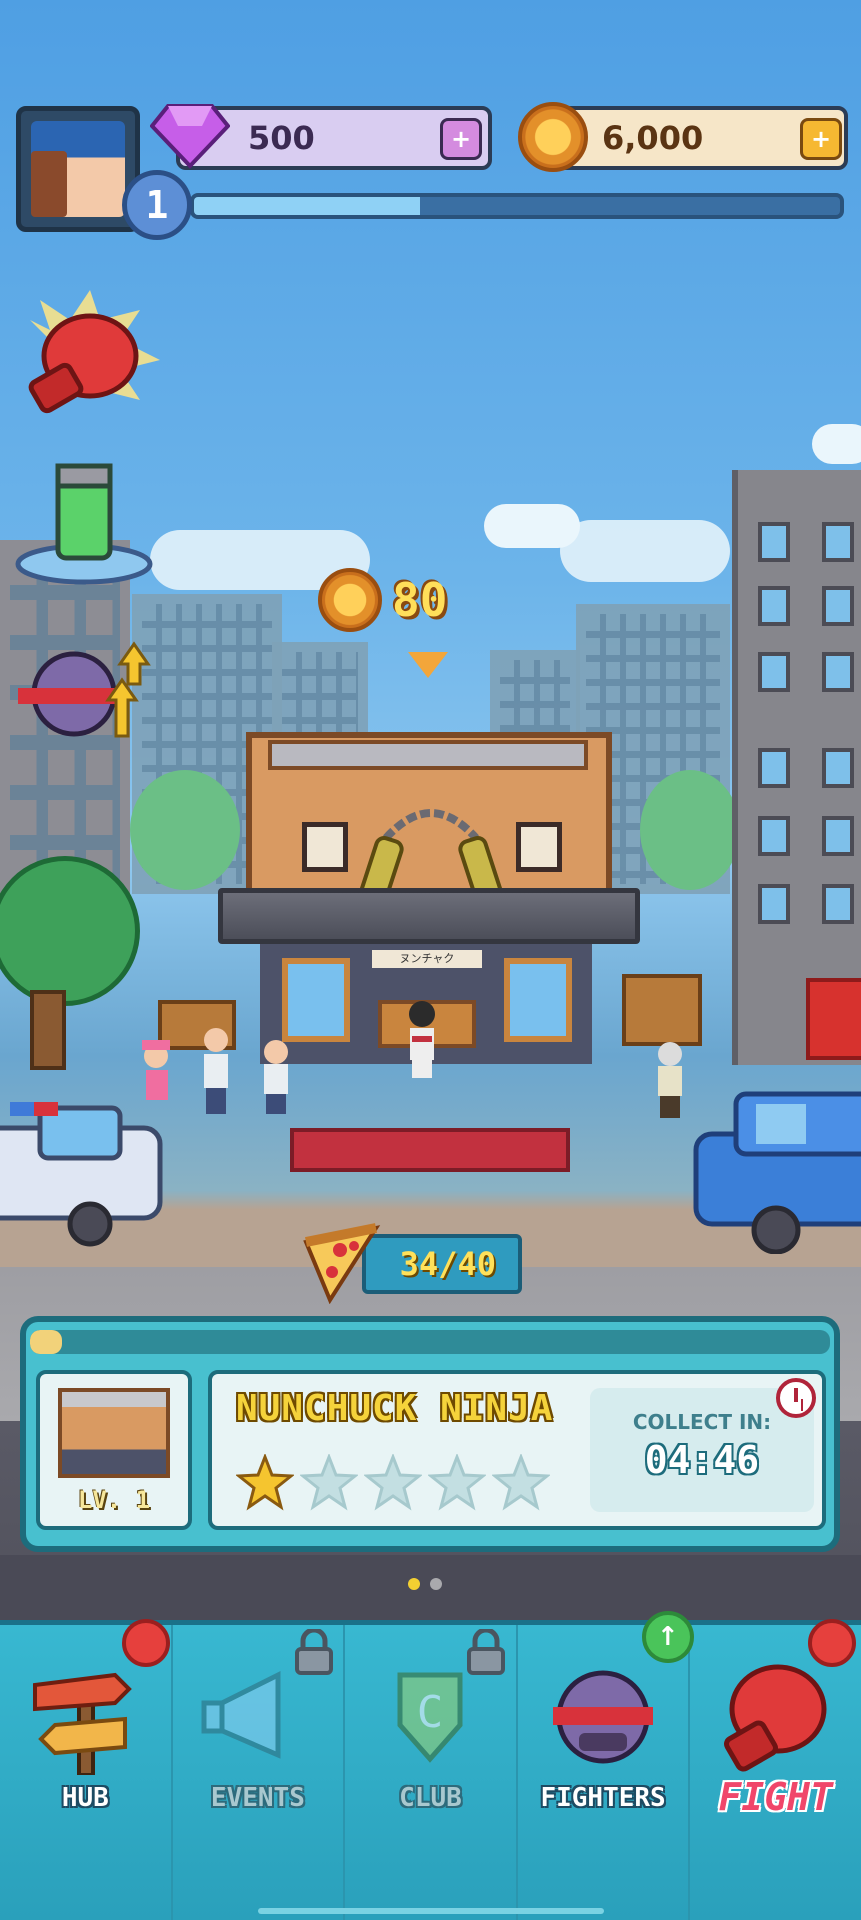 The height and width of the screenshot is (1920, 861). I want to click on collect-time: 04:46, so click(702, 1460).